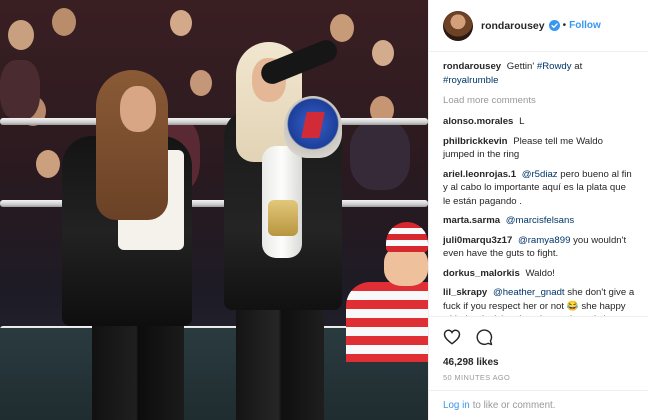  I want to click on avatar, so click(458, 25).